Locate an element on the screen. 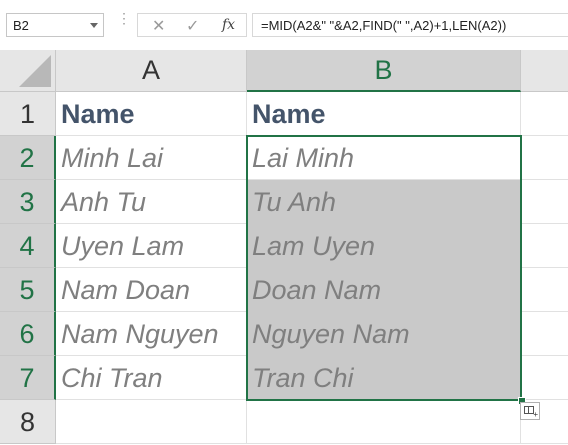 This screenshot has height=445, width=568. cell-a6: Nam Nguyen is located at coordinates (151, 334).